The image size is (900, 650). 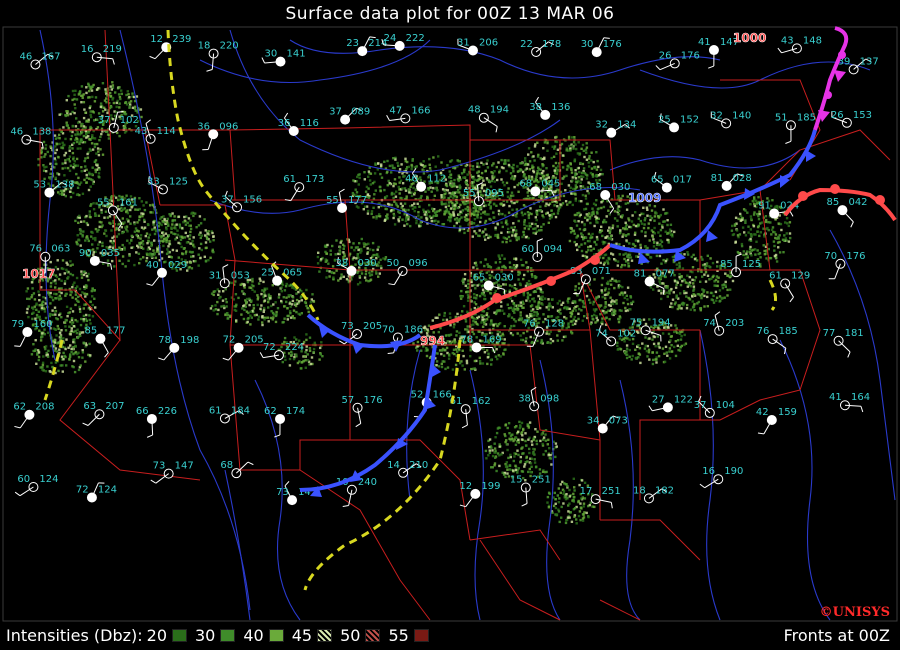 I want to click on station-temperature: 66, so click(x=142, y=411).